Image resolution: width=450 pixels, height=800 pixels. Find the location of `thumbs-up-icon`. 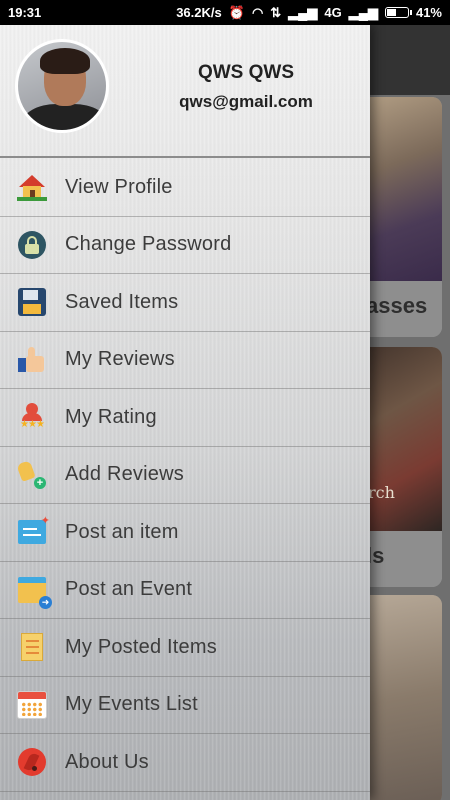

thumbs-up-icon is located at coordinates (32, 360).